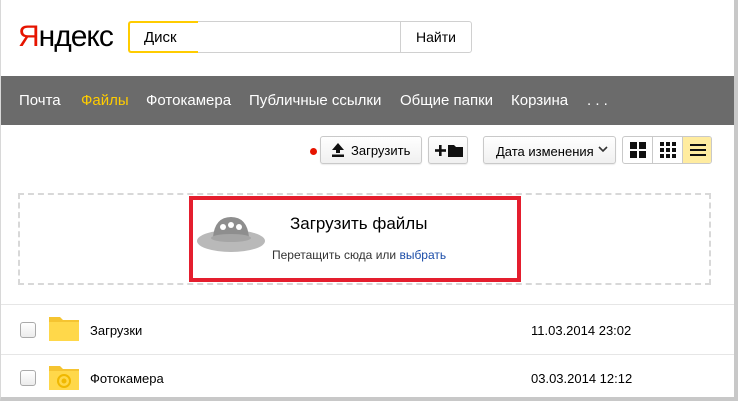  I want to click on camera-folder-icon, so click(64, 378).